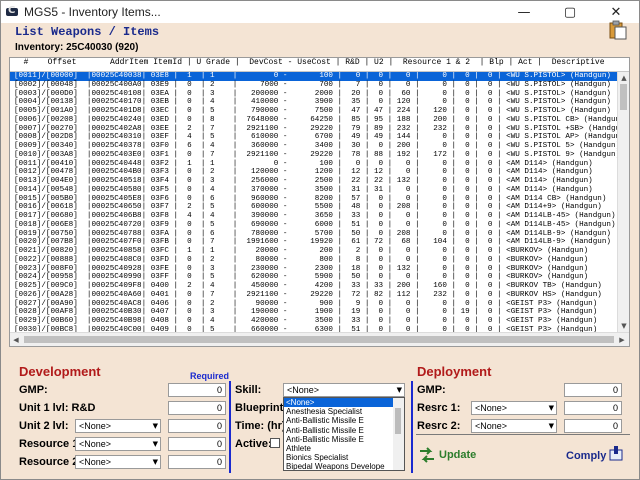 The height and width of the screenshot is (480, 640). Describe the element at coordinates (118, 426) in the screenshot. I see `unit2-select: <None> ▼` at that location.